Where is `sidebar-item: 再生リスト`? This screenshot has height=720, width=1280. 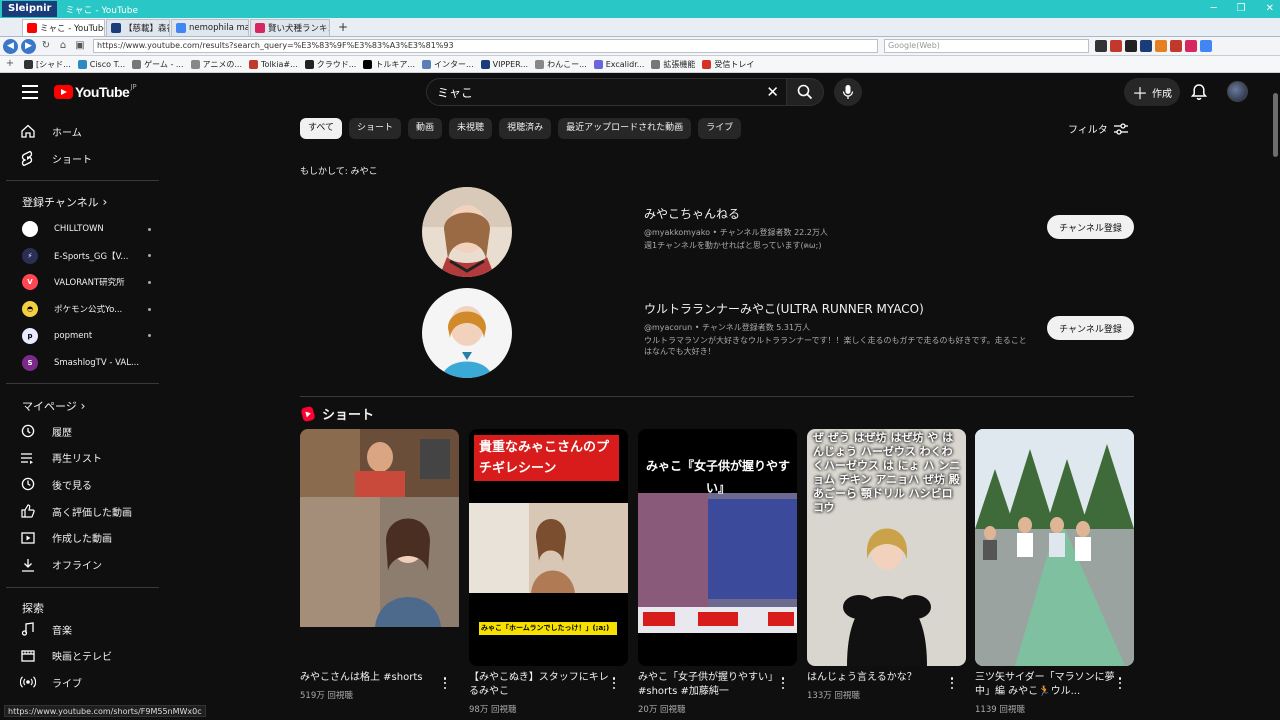 sidebar-item: 再生リスト is located at coordinates (61, 458).